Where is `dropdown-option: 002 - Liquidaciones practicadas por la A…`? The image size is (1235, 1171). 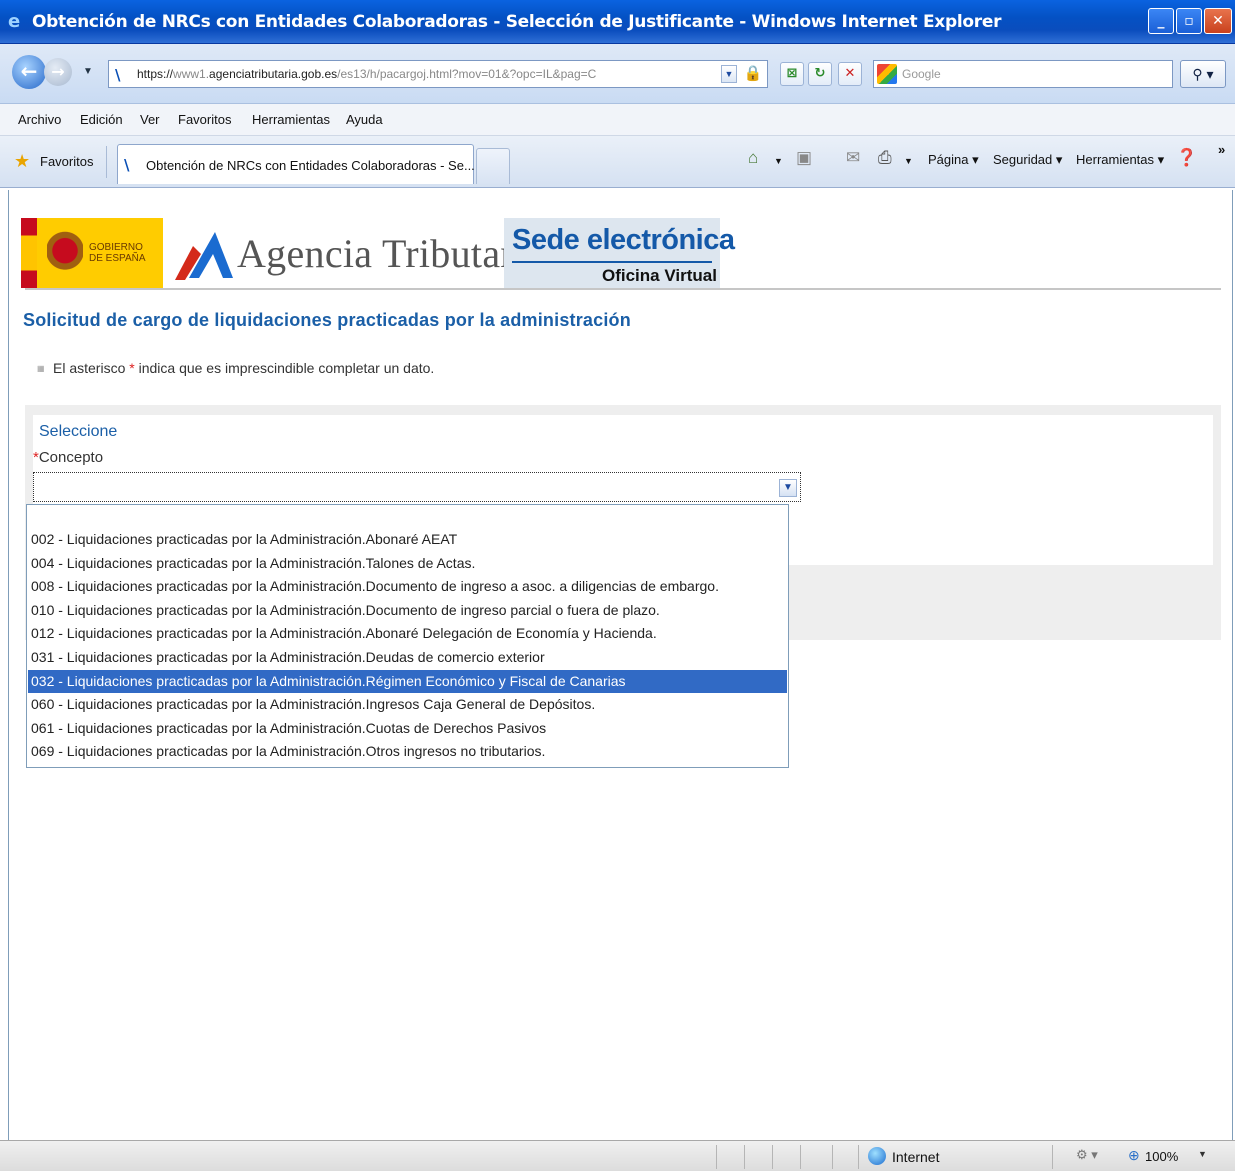 dropdown-option: 002 - Liquidaciones practicadas por la A… is located at coordinates (407, 539).